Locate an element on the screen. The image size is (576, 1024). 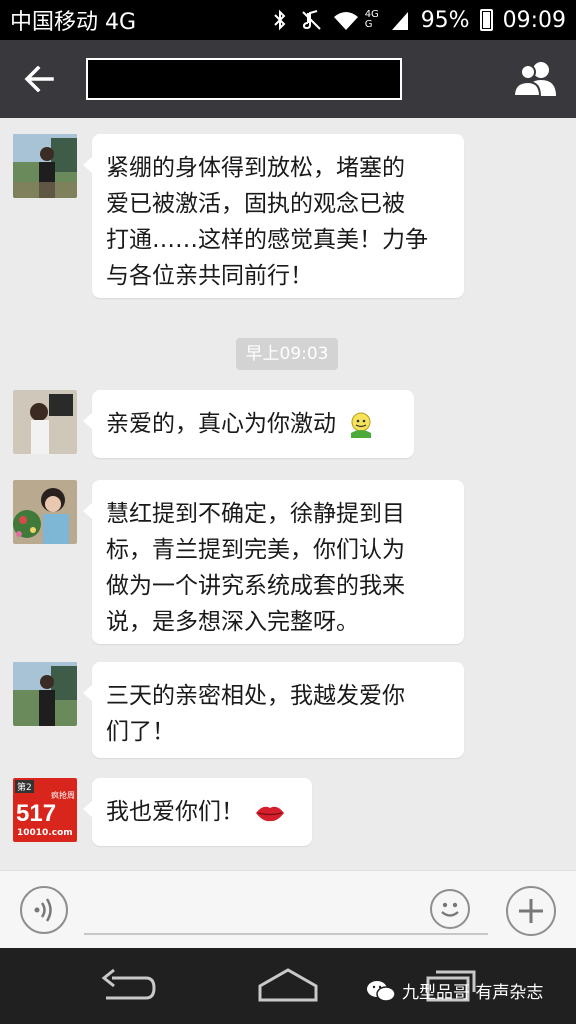
nav-back-button is located at coordinates (128, 986).